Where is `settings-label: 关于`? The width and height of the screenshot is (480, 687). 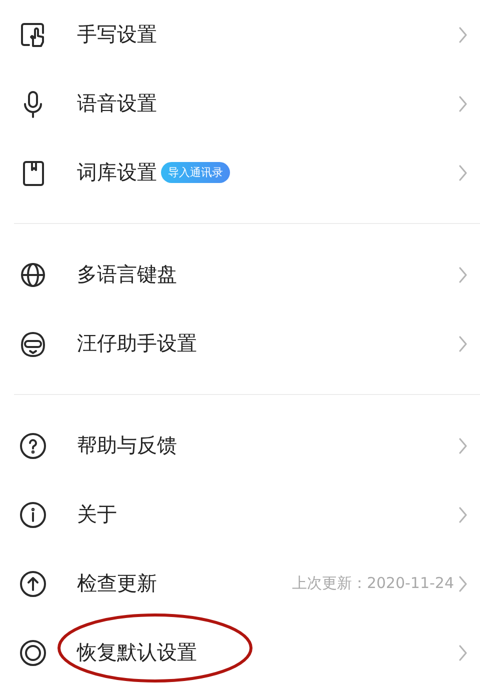
settings-label: 关于 is located at coordinates (97, 514).